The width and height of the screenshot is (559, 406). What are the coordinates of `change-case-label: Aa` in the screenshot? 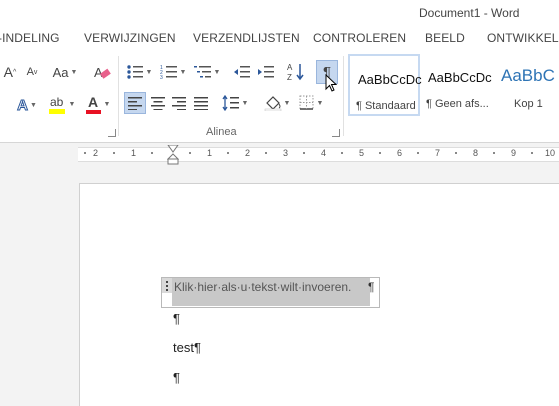 It's located at (60, 72).